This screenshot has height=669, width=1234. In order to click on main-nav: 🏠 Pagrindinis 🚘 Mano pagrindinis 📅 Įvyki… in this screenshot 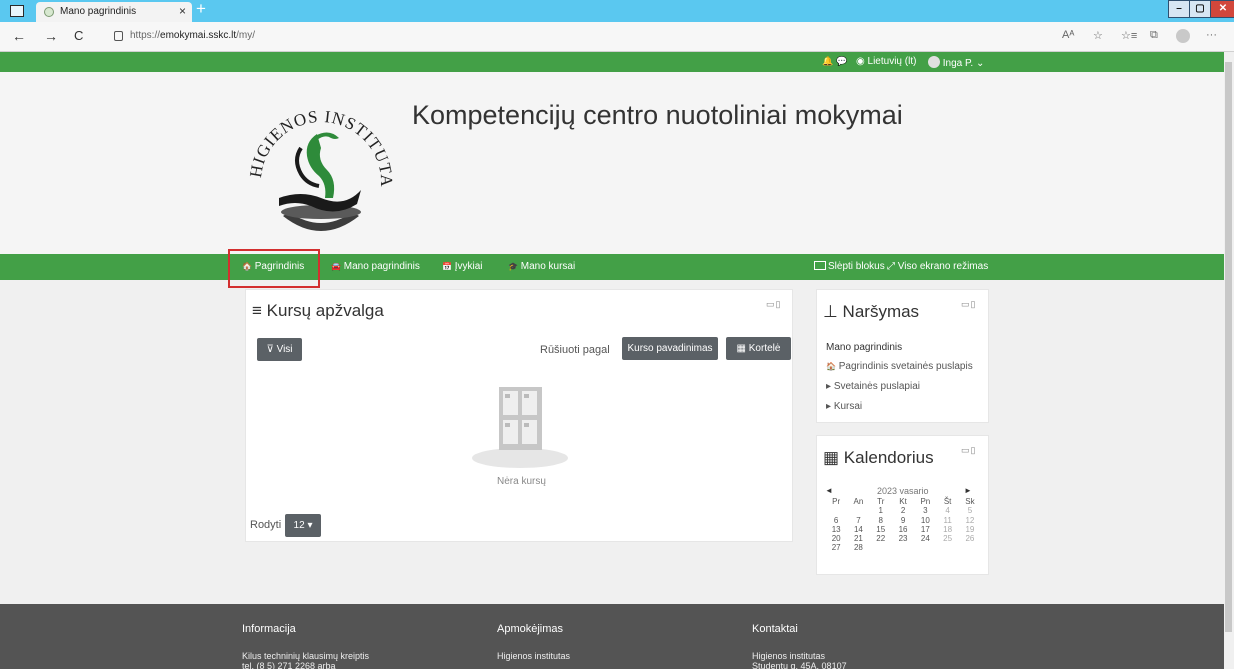, I will do `click(612, 267)`.